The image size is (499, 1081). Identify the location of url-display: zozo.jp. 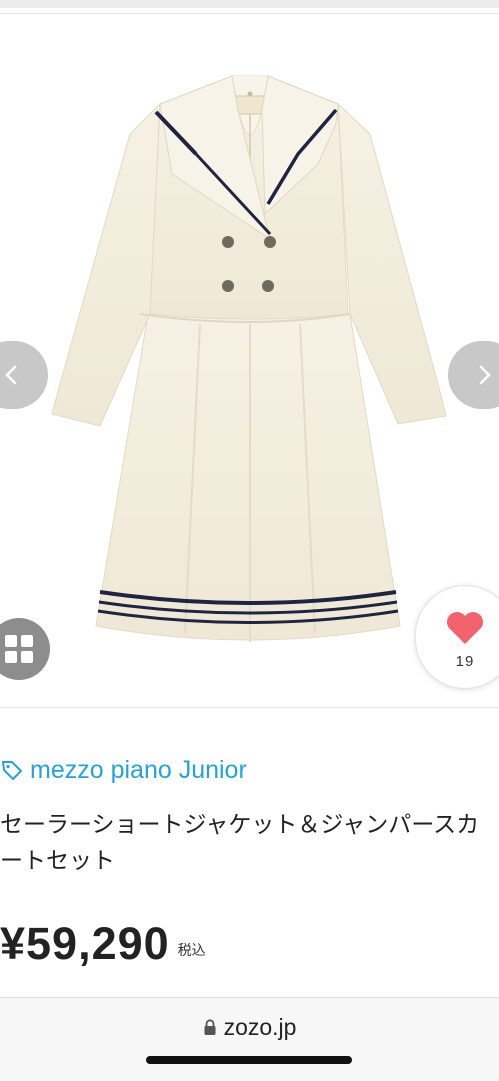
(249, 1027).